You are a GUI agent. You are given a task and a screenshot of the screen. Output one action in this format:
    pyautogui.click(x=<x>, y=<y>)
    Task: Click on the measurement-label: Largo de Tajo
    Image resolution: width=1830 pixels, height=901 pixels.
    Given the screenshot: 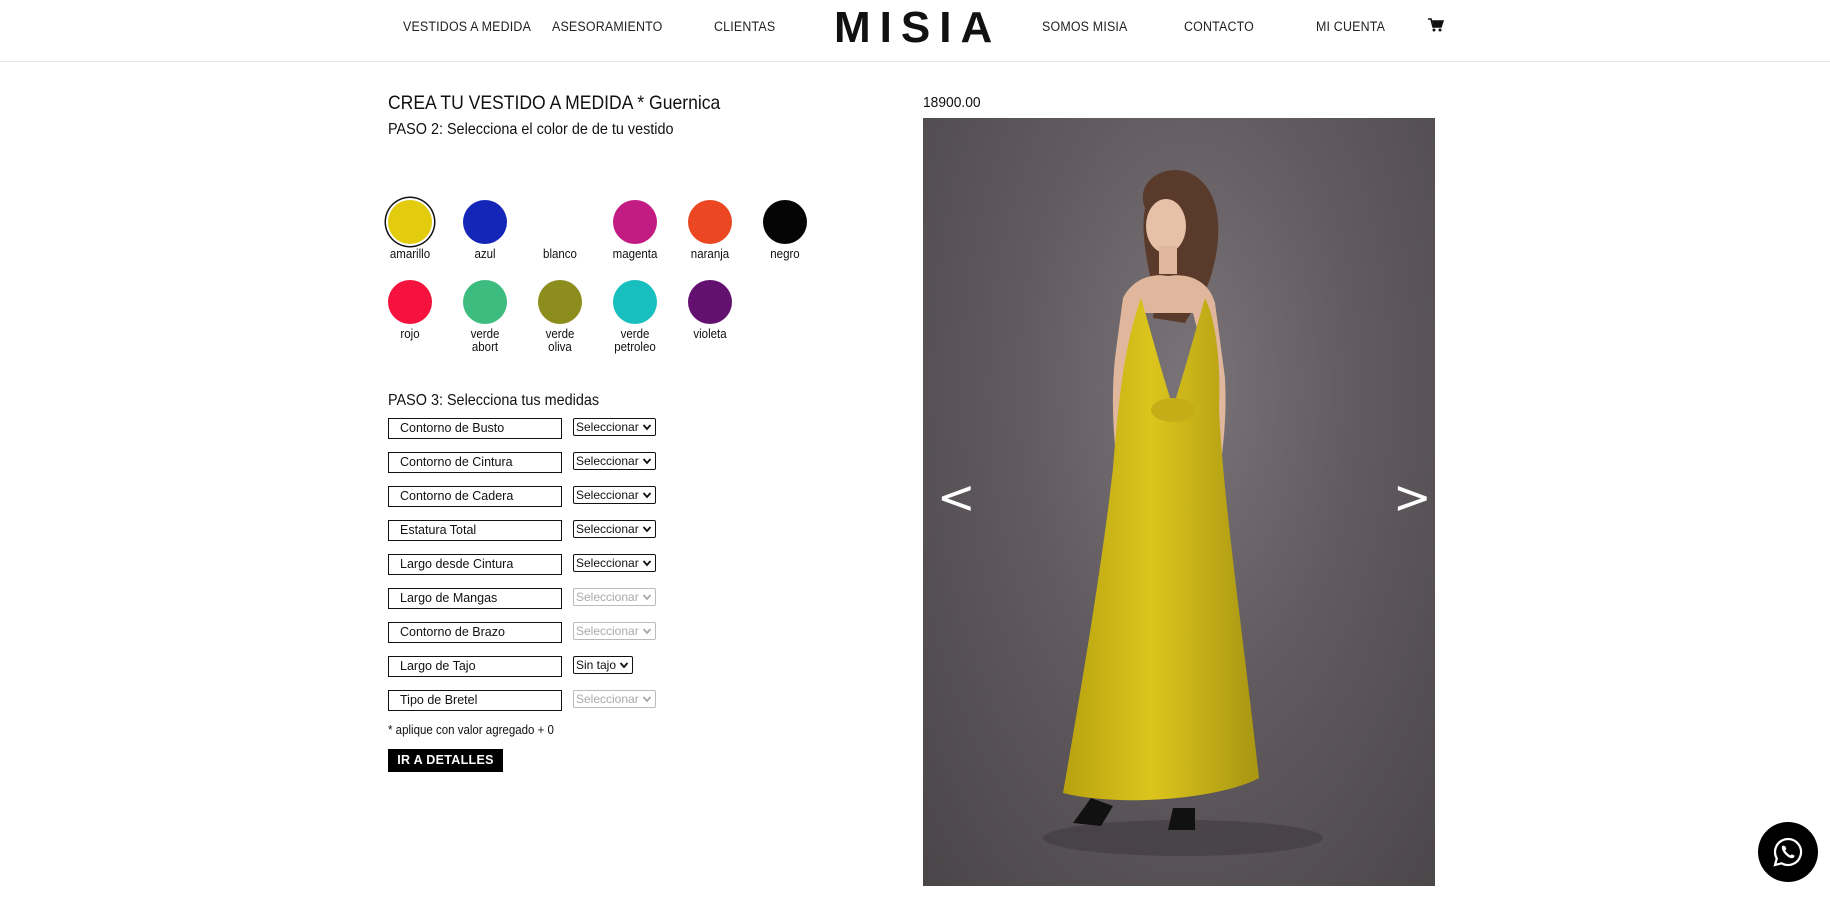 What is the action you would take?
    pyautogui.click(x=475, y=666)
    